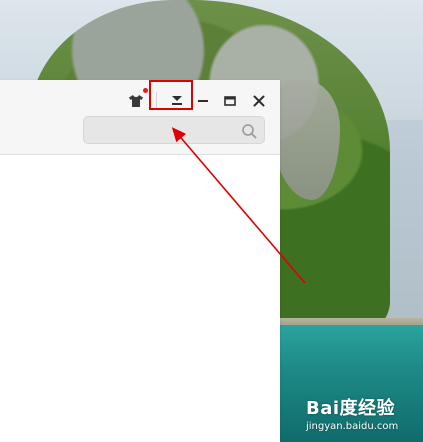 The image size is (423, 442). I want to click on search-icon, so click(249, 131).